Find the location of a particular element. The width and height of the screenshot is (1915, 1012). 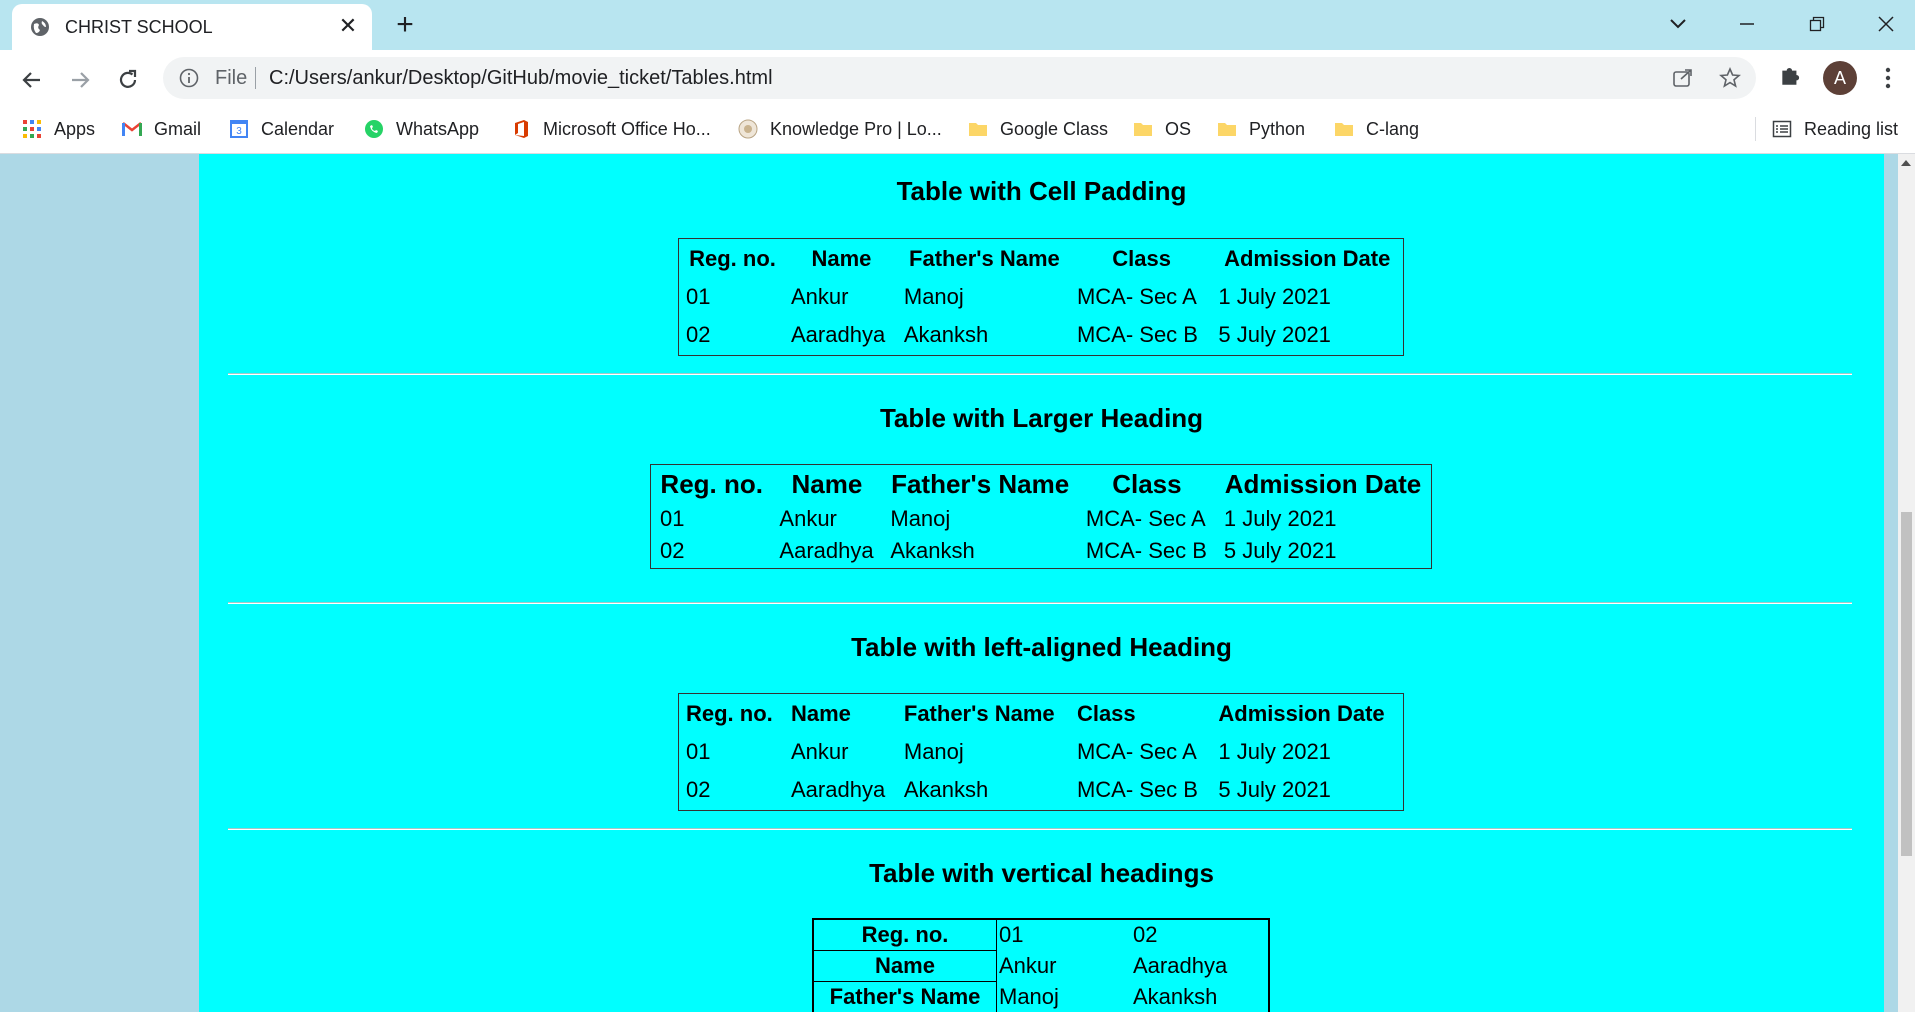

reading-list-button: Reading list is located at coordinates (1835, 129).